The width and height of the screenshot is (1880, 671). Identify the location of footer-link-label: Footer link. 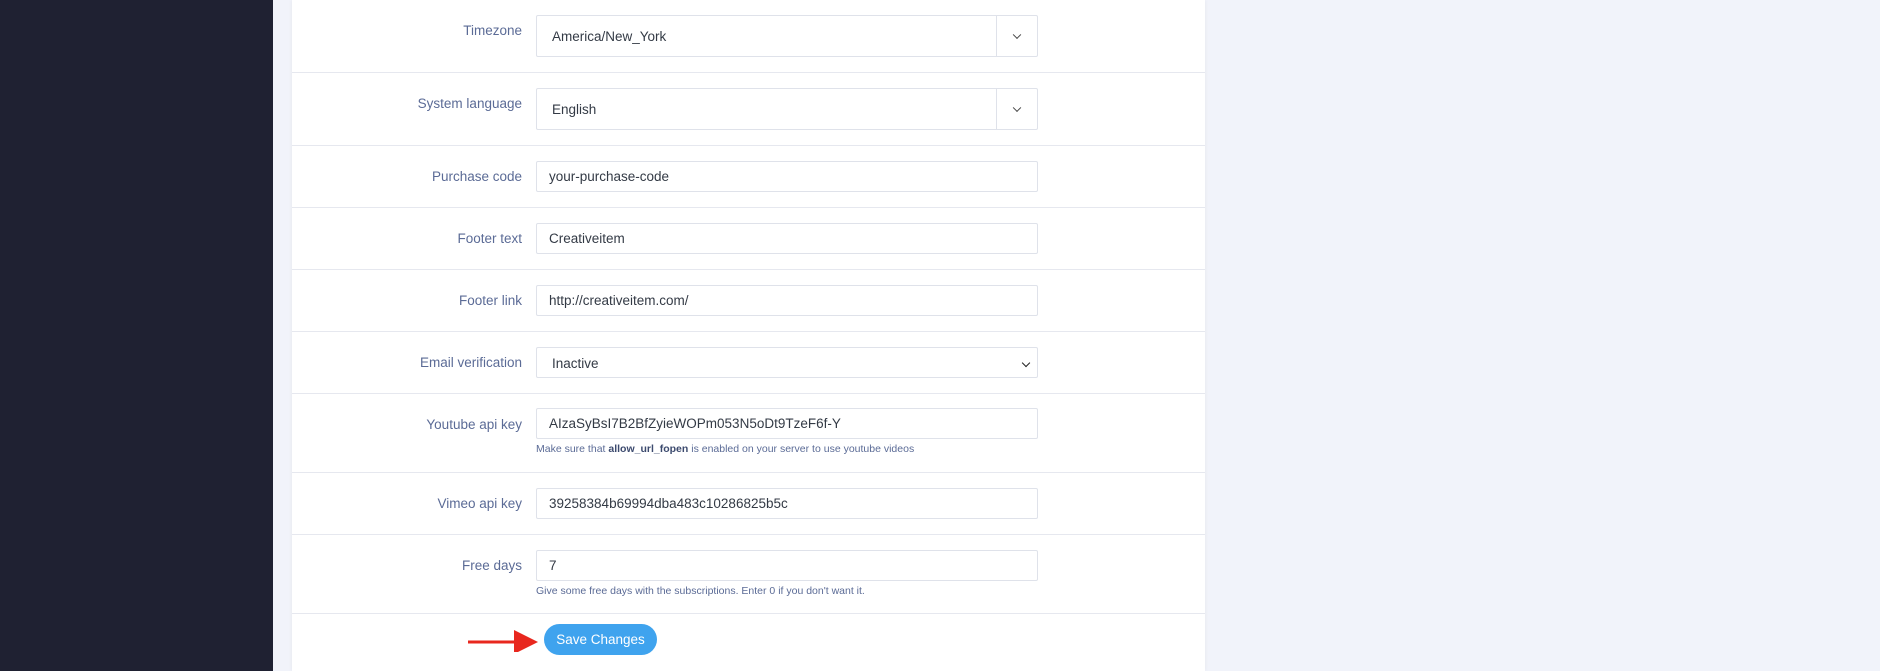
(490, 300).